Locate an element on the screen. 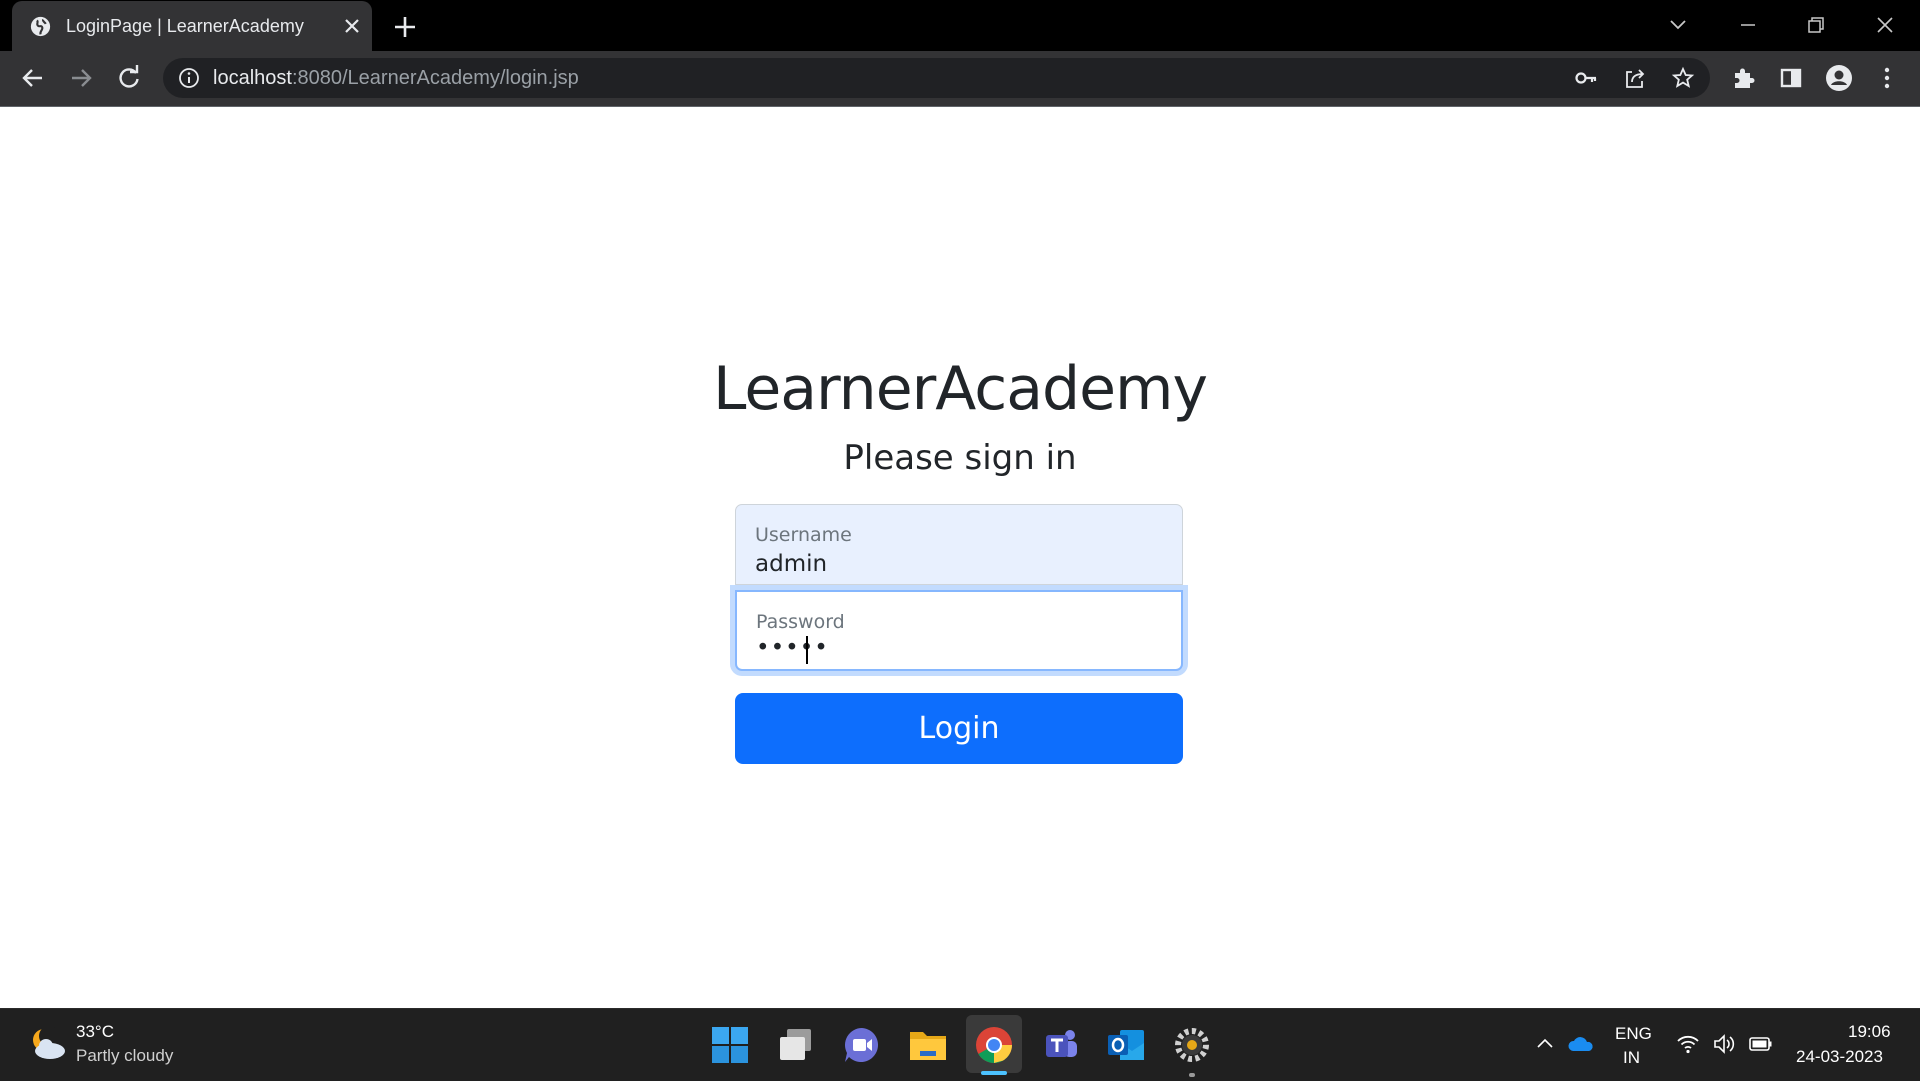 Image resolution: width=1920 pixels, height=1081 pixels. volume-icon is located at coordinates (1725, 1044).